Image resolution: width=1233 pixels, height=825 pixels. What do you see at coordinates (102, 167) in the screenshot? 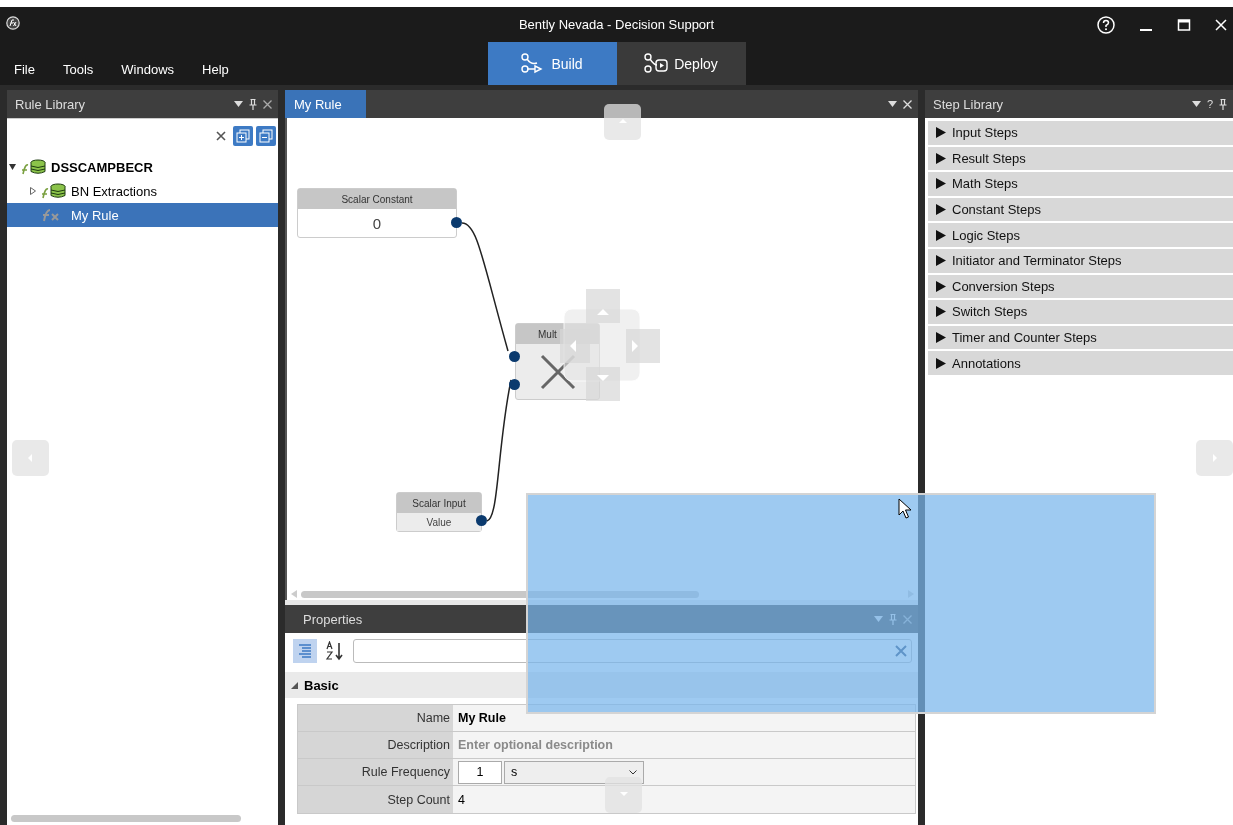
I see `tree-label: DSSCAMPBECR` at bounding box center [102, 167].